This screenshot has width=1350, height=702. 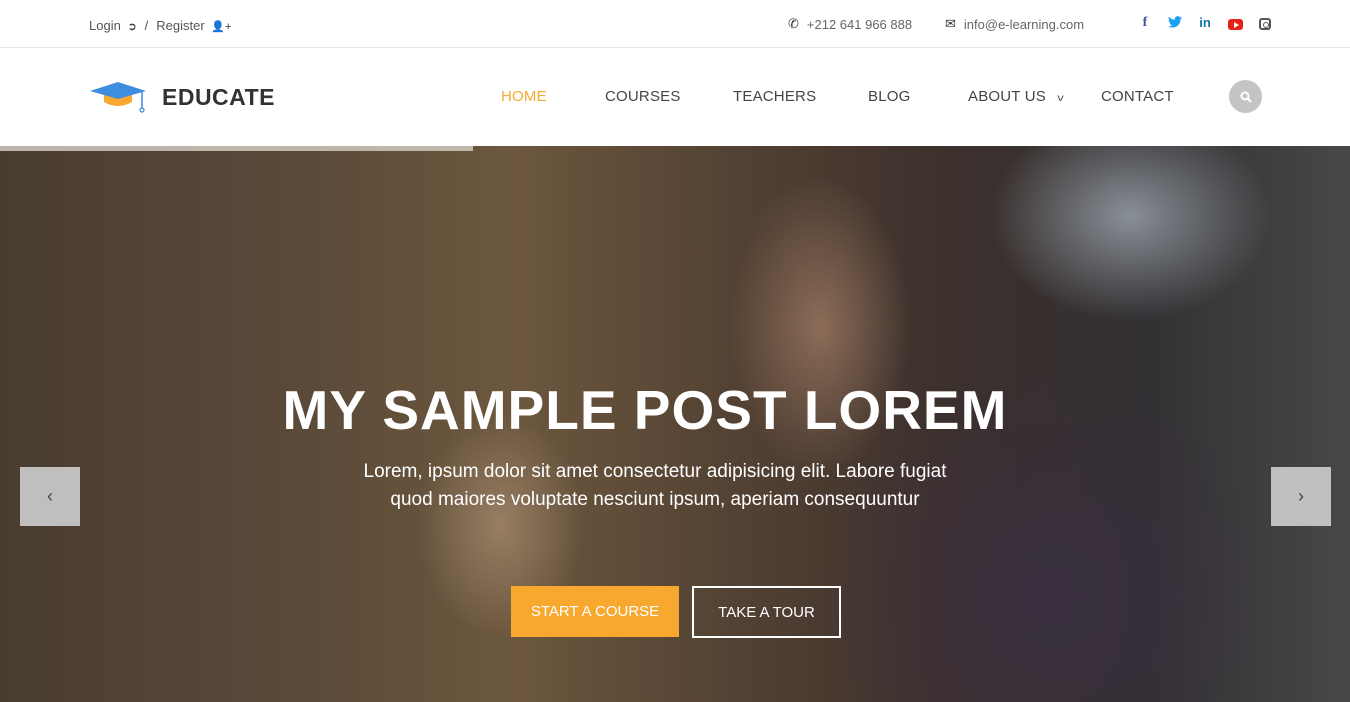 What do you see at coordinates (774, 96) in the screenshot?
I see `nav-item-teachers: TEACHERS` at bounding box center [774, 96].